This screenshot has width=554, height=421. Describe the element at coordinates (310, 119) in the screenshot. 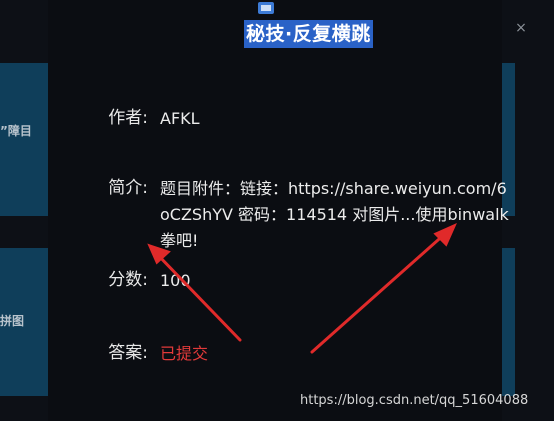

I see `field-author: 作者: AFKL` at that location.